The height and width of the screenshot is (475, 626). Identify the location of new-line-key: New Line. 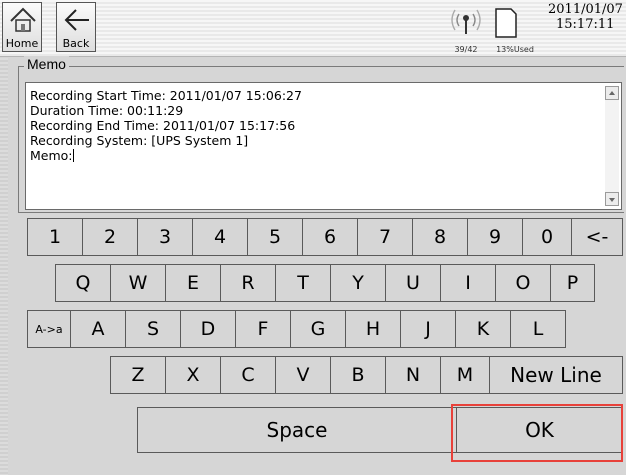
(556, 375).